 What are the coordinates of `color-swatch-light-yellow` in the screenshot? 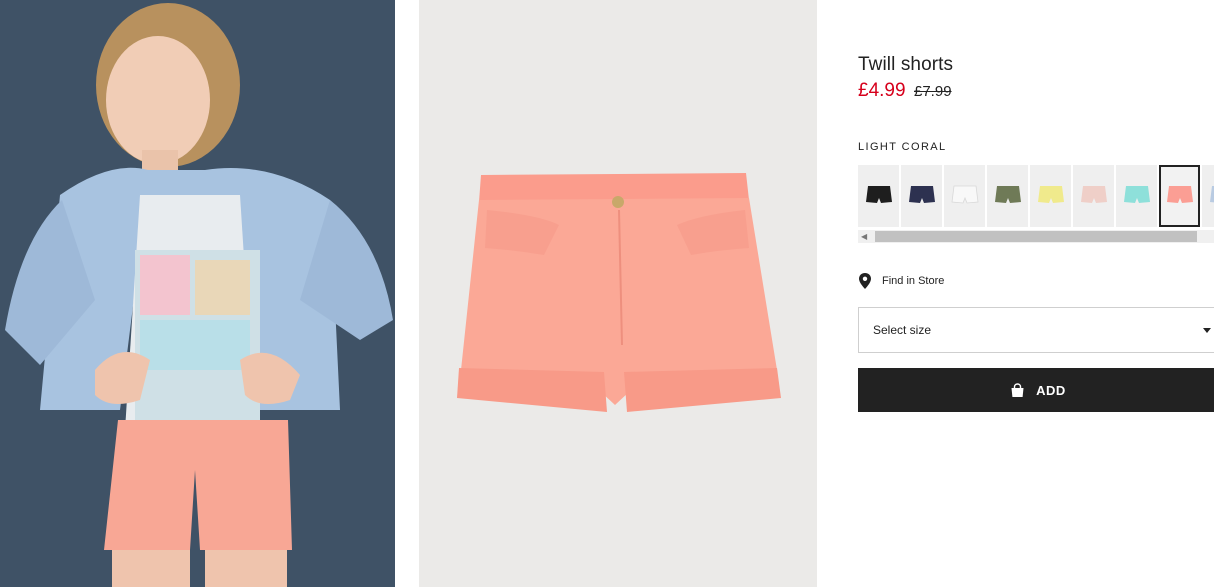 It's located at (1050, 196).